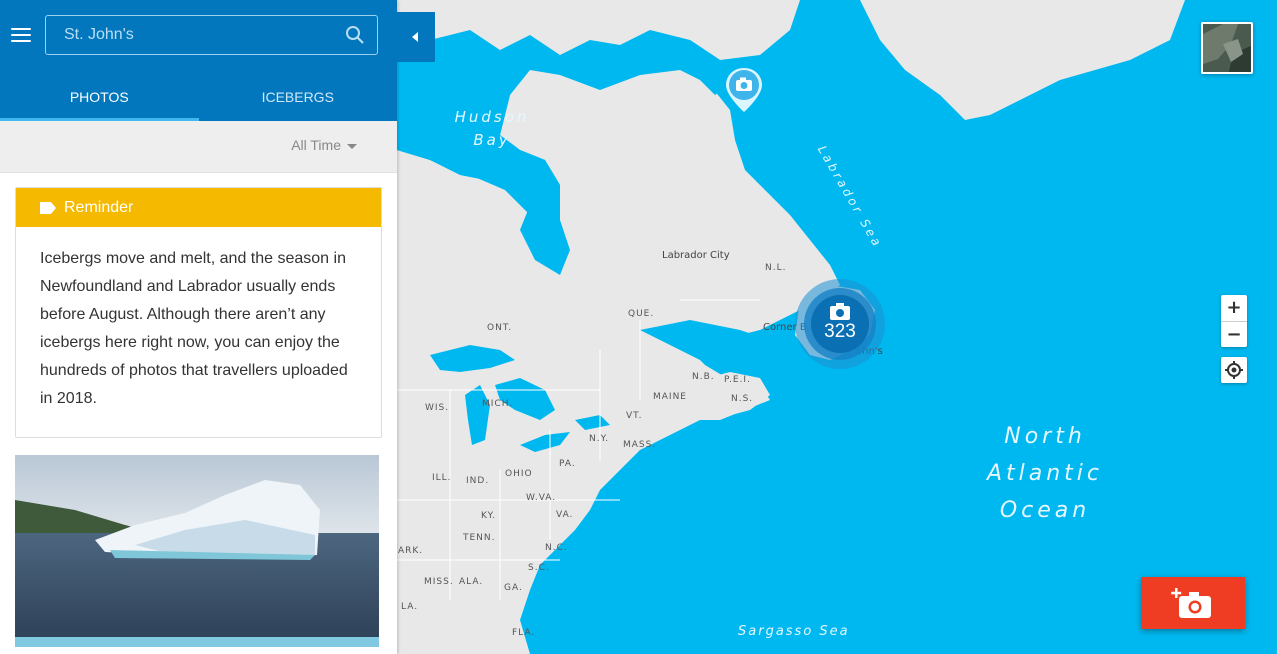  Describe the element at coordinates (489, 516) in the screenshot. I see `region-label: KY.` at that location.